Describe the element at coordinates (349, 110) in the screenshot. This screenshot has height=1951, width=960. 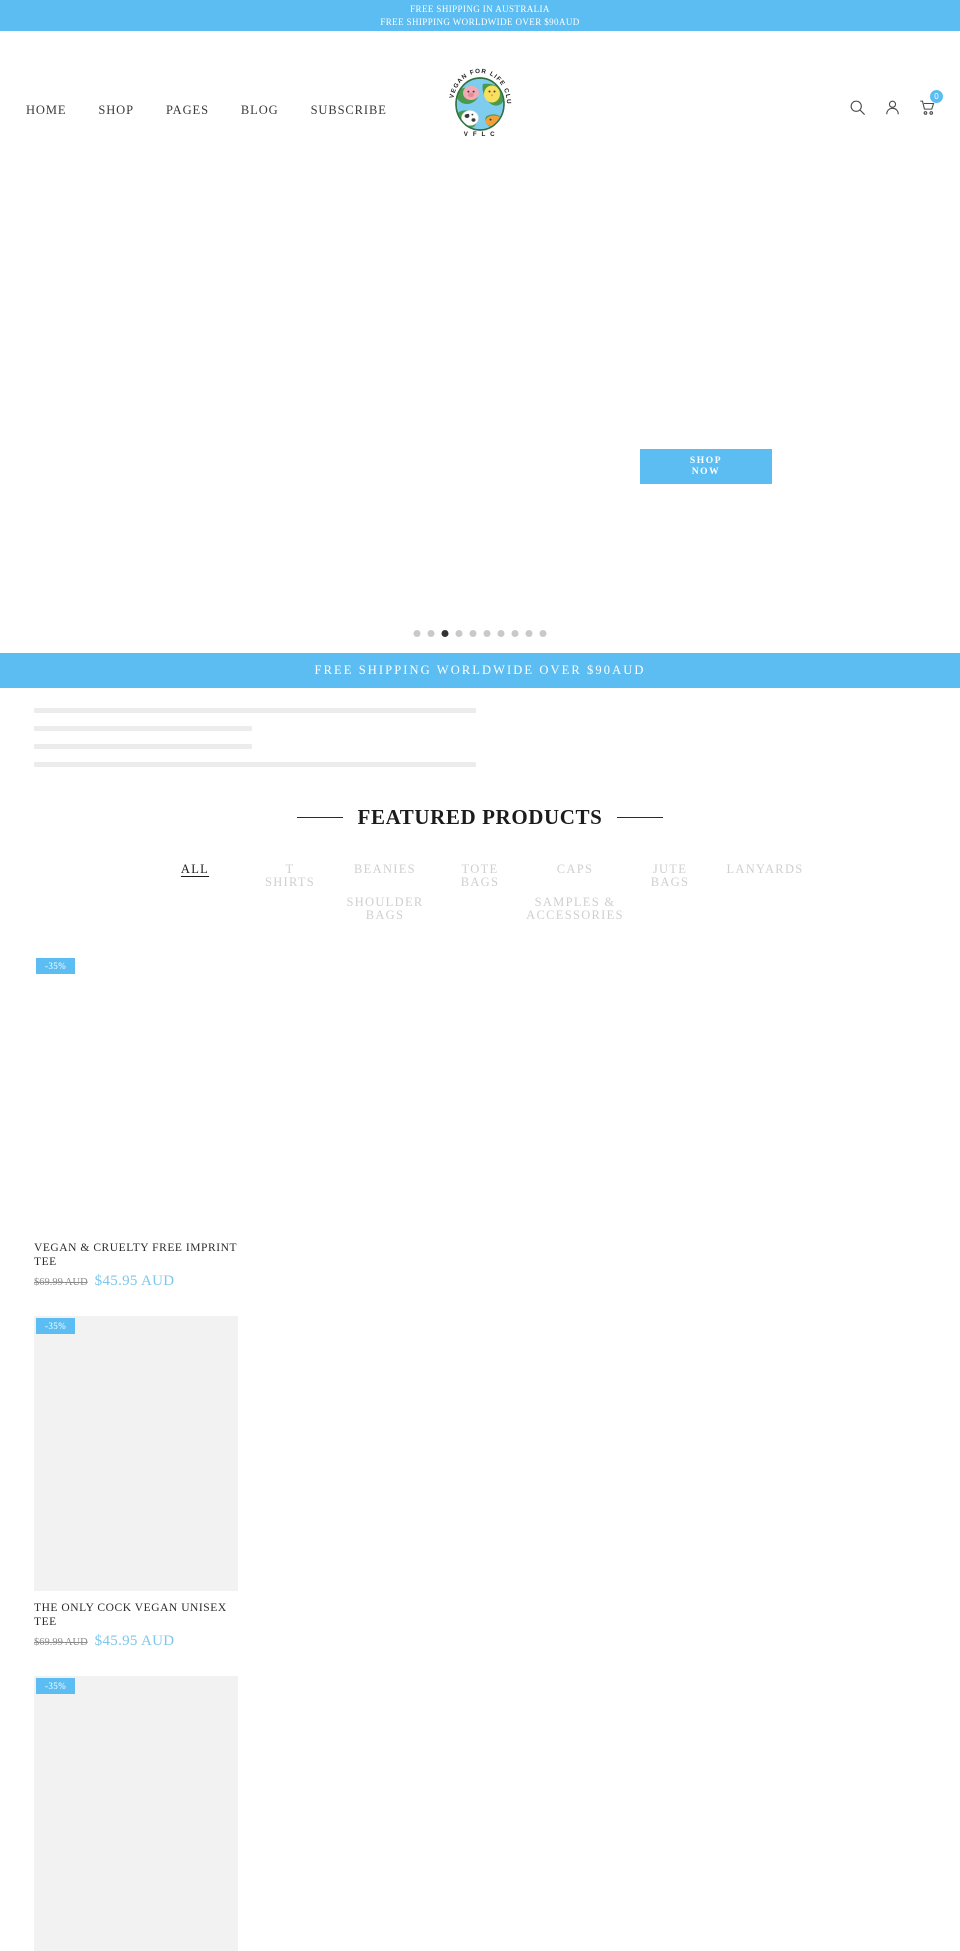
I see `nav-item-subscribe: SUBSCRIBE` at that location.